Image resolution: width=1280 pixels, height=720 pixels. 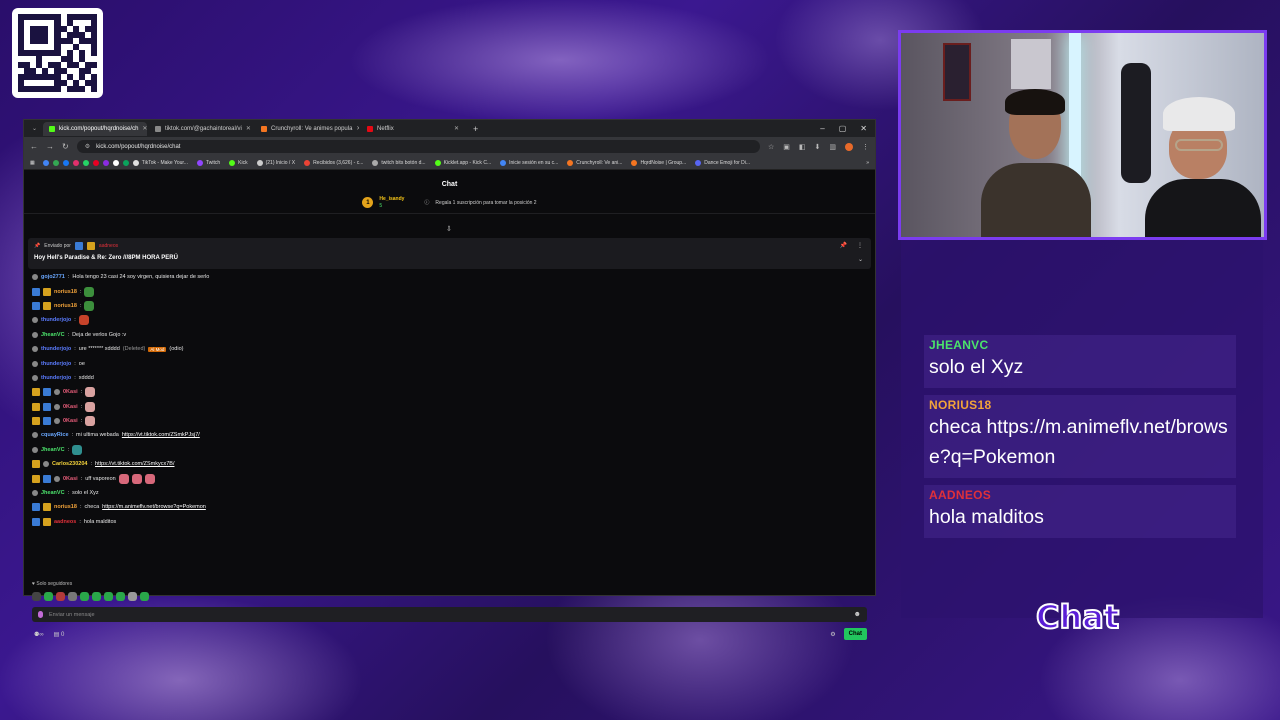 I want to click on bookmark-item: Twitch, so click(x=208, y=162).